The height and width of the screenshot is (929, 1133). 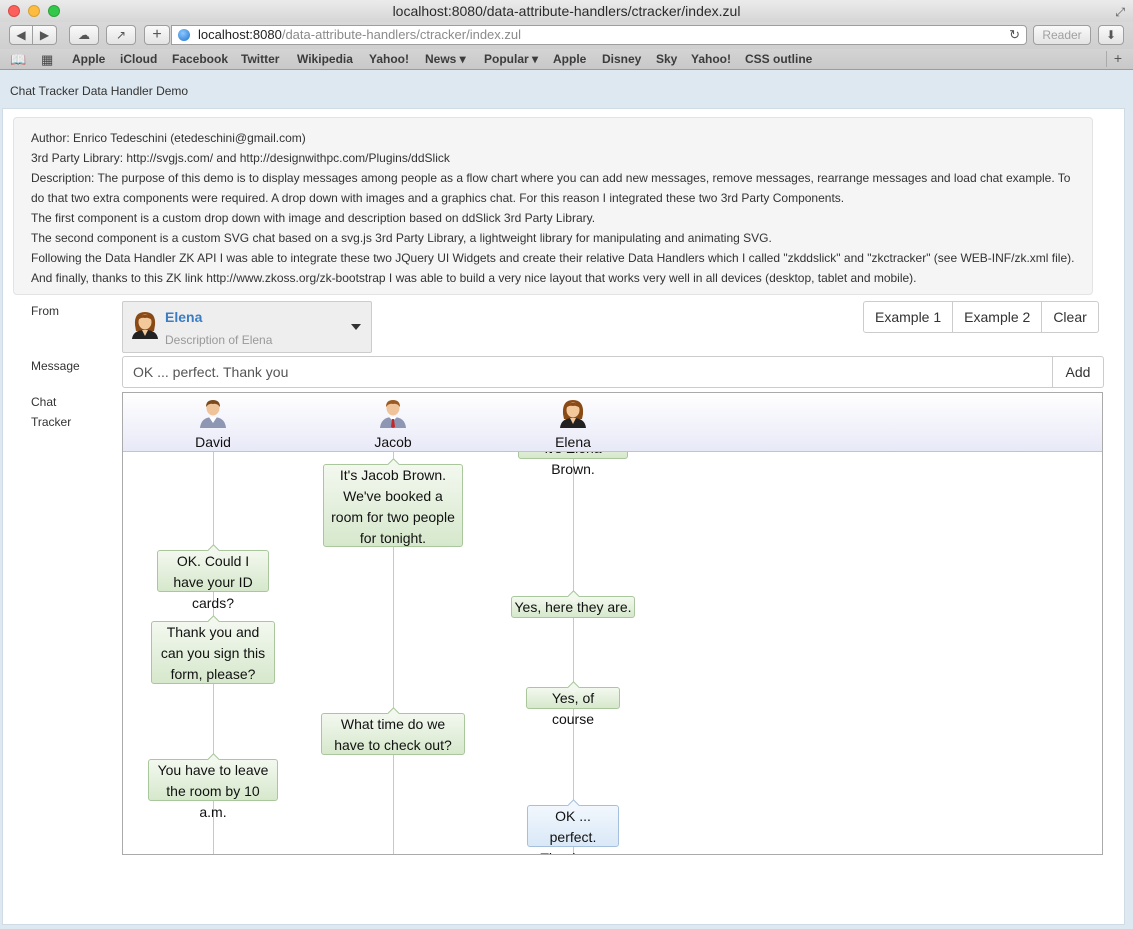 I want to click on person-elena: Elena, so click(x=573, y=423).